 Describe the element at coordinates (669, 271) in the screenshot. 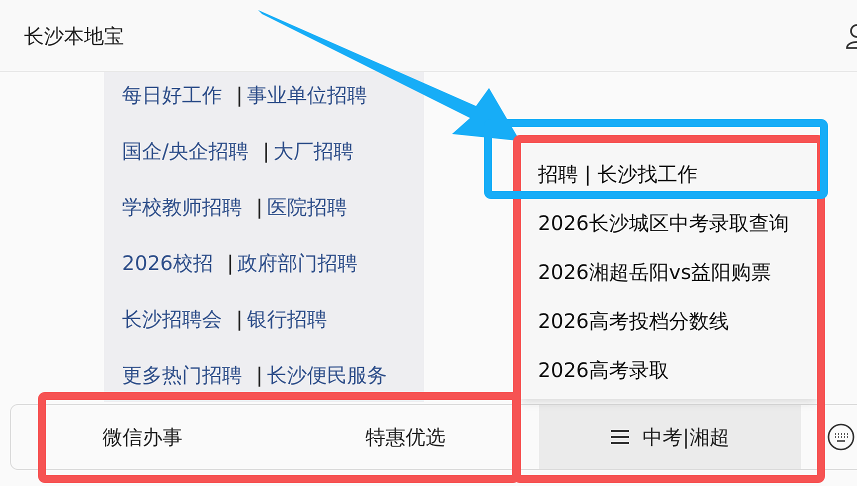

I see `popup-menu-item: 2026湘超岳阳vs益阳购票` at that location.